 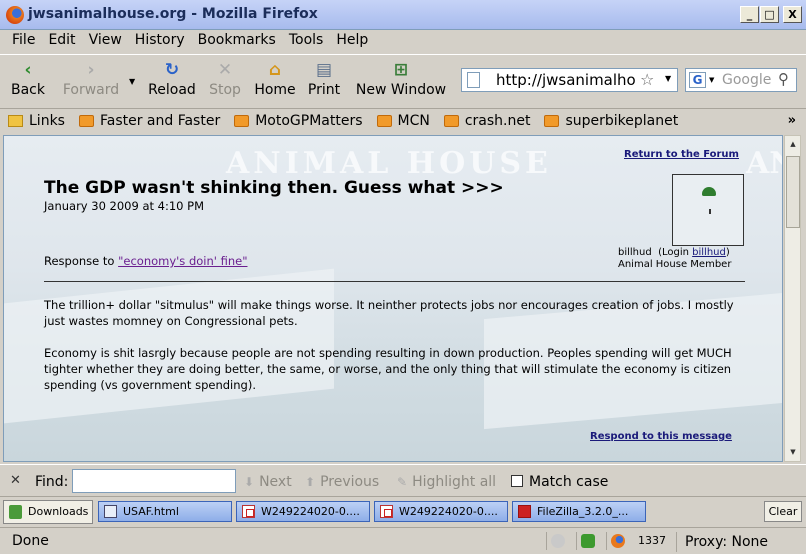 I want to click on reload-button: ↻ Reload, so click(x=172, y=80).